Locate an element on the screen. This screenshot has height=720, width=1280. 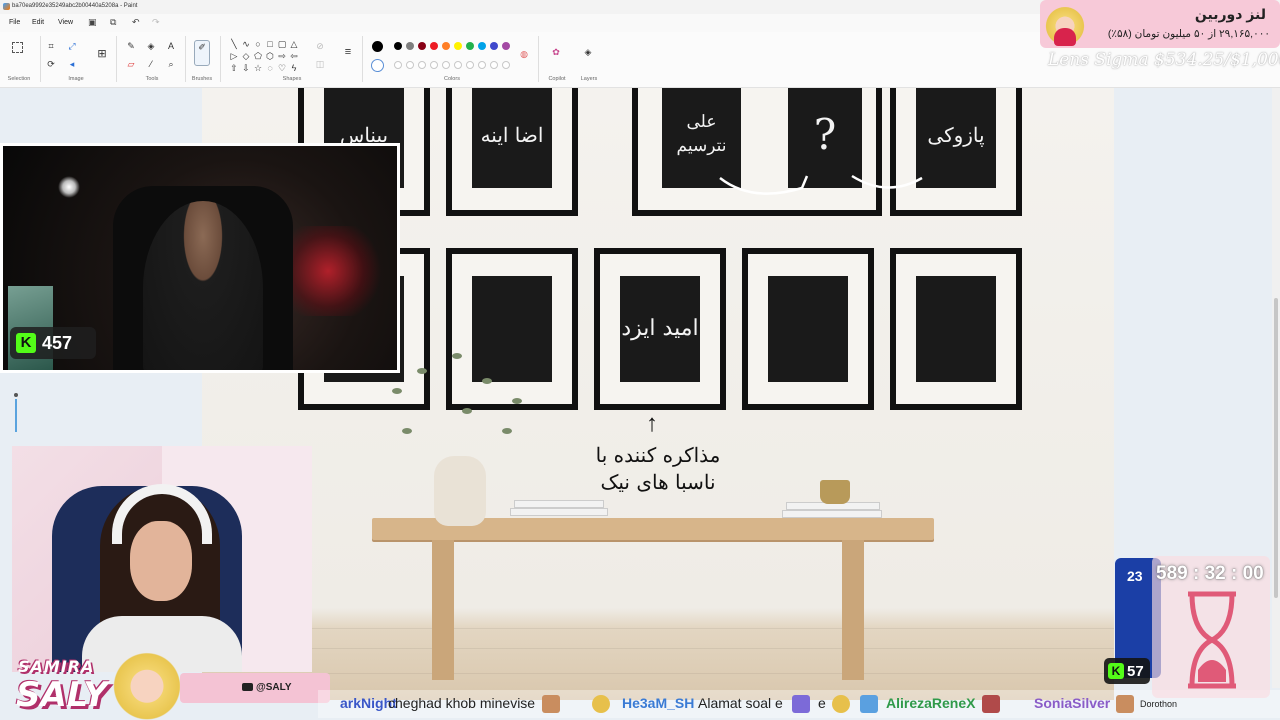
logo-line-1: SAMIRA is located at coordinates (56, 666).